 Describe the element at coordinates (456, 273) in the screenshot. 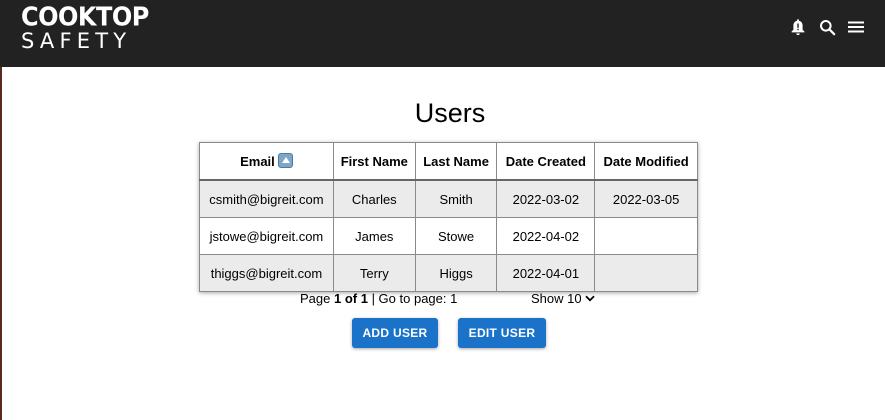

I see `cell-last-name: Higgs` at that location.